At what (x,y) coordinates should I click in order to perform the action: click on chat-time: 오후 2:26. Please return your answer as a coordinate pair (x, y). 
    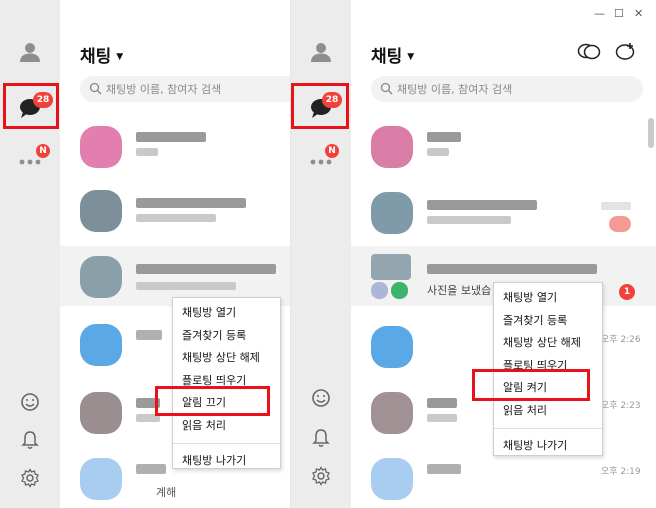
    Looking at the image, I should click on (621, 340).